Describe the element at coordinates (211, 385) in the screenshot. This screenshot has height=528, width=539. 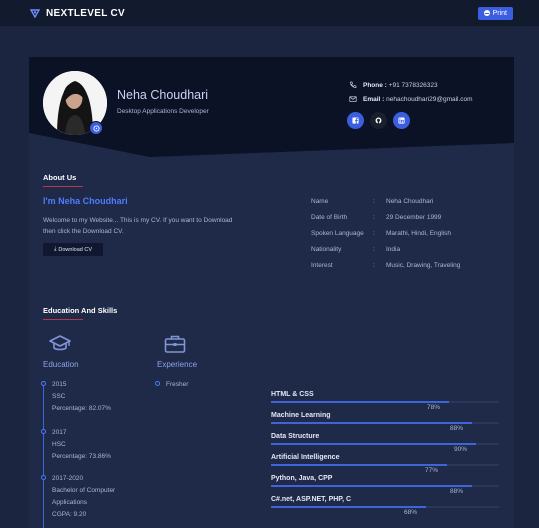
I see `experience-entry-1: Fresher` at that location.